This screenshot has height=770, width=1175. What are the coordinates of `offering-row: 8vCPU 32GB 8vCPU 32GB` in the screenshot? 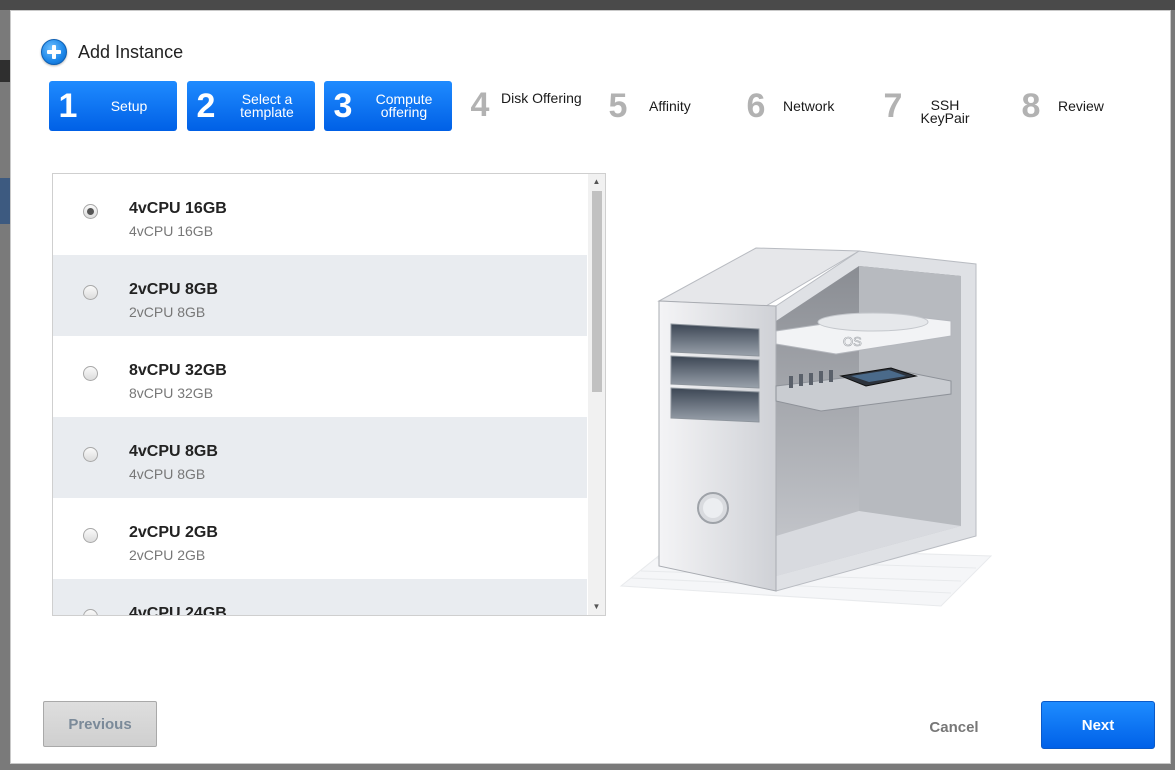 It's located at (320, 376).